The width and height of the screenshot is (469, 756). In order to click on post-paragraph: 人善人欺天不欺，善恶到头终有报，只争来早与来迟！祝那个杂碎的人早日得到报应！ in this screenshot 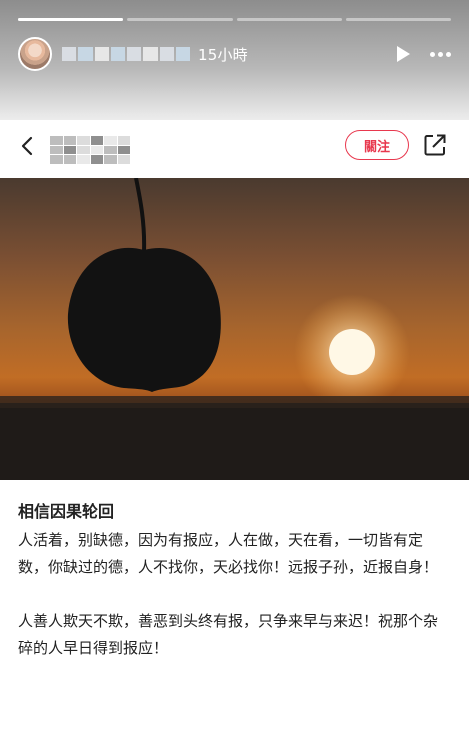, I will do `click(228, 634)`.